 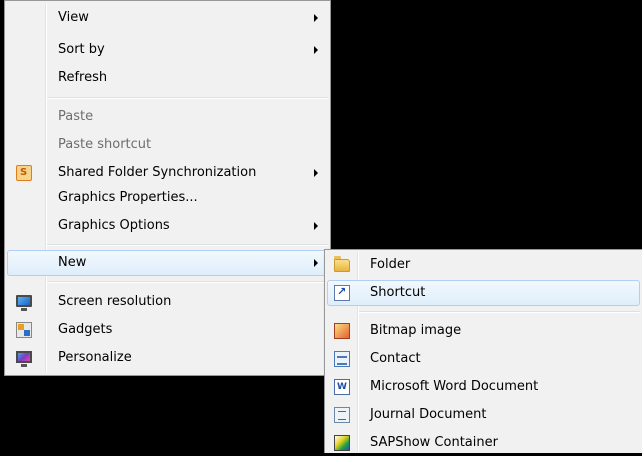 What do you see at coordinates (95, 357) in the screenshot?
I see `menu-item-label: Personalize` at bounding box center [95, 357].